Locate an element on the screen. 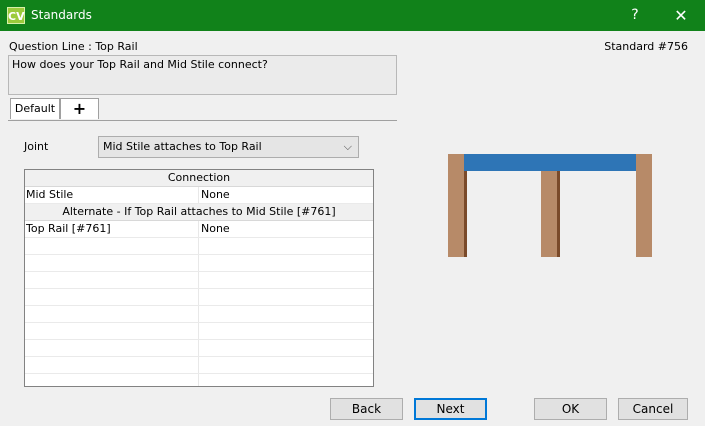  table-row: Mid Stile None is located at coordinates (199, 195).